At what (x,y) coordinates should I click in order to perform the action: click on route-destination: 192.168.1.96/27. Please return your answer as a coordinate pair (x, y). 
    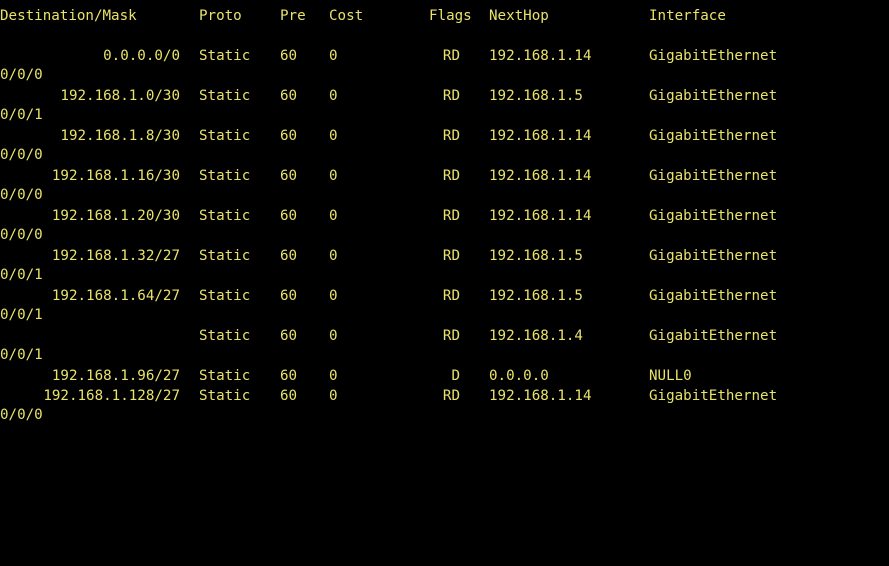
    Looking at the image, I should click on (115, 376).